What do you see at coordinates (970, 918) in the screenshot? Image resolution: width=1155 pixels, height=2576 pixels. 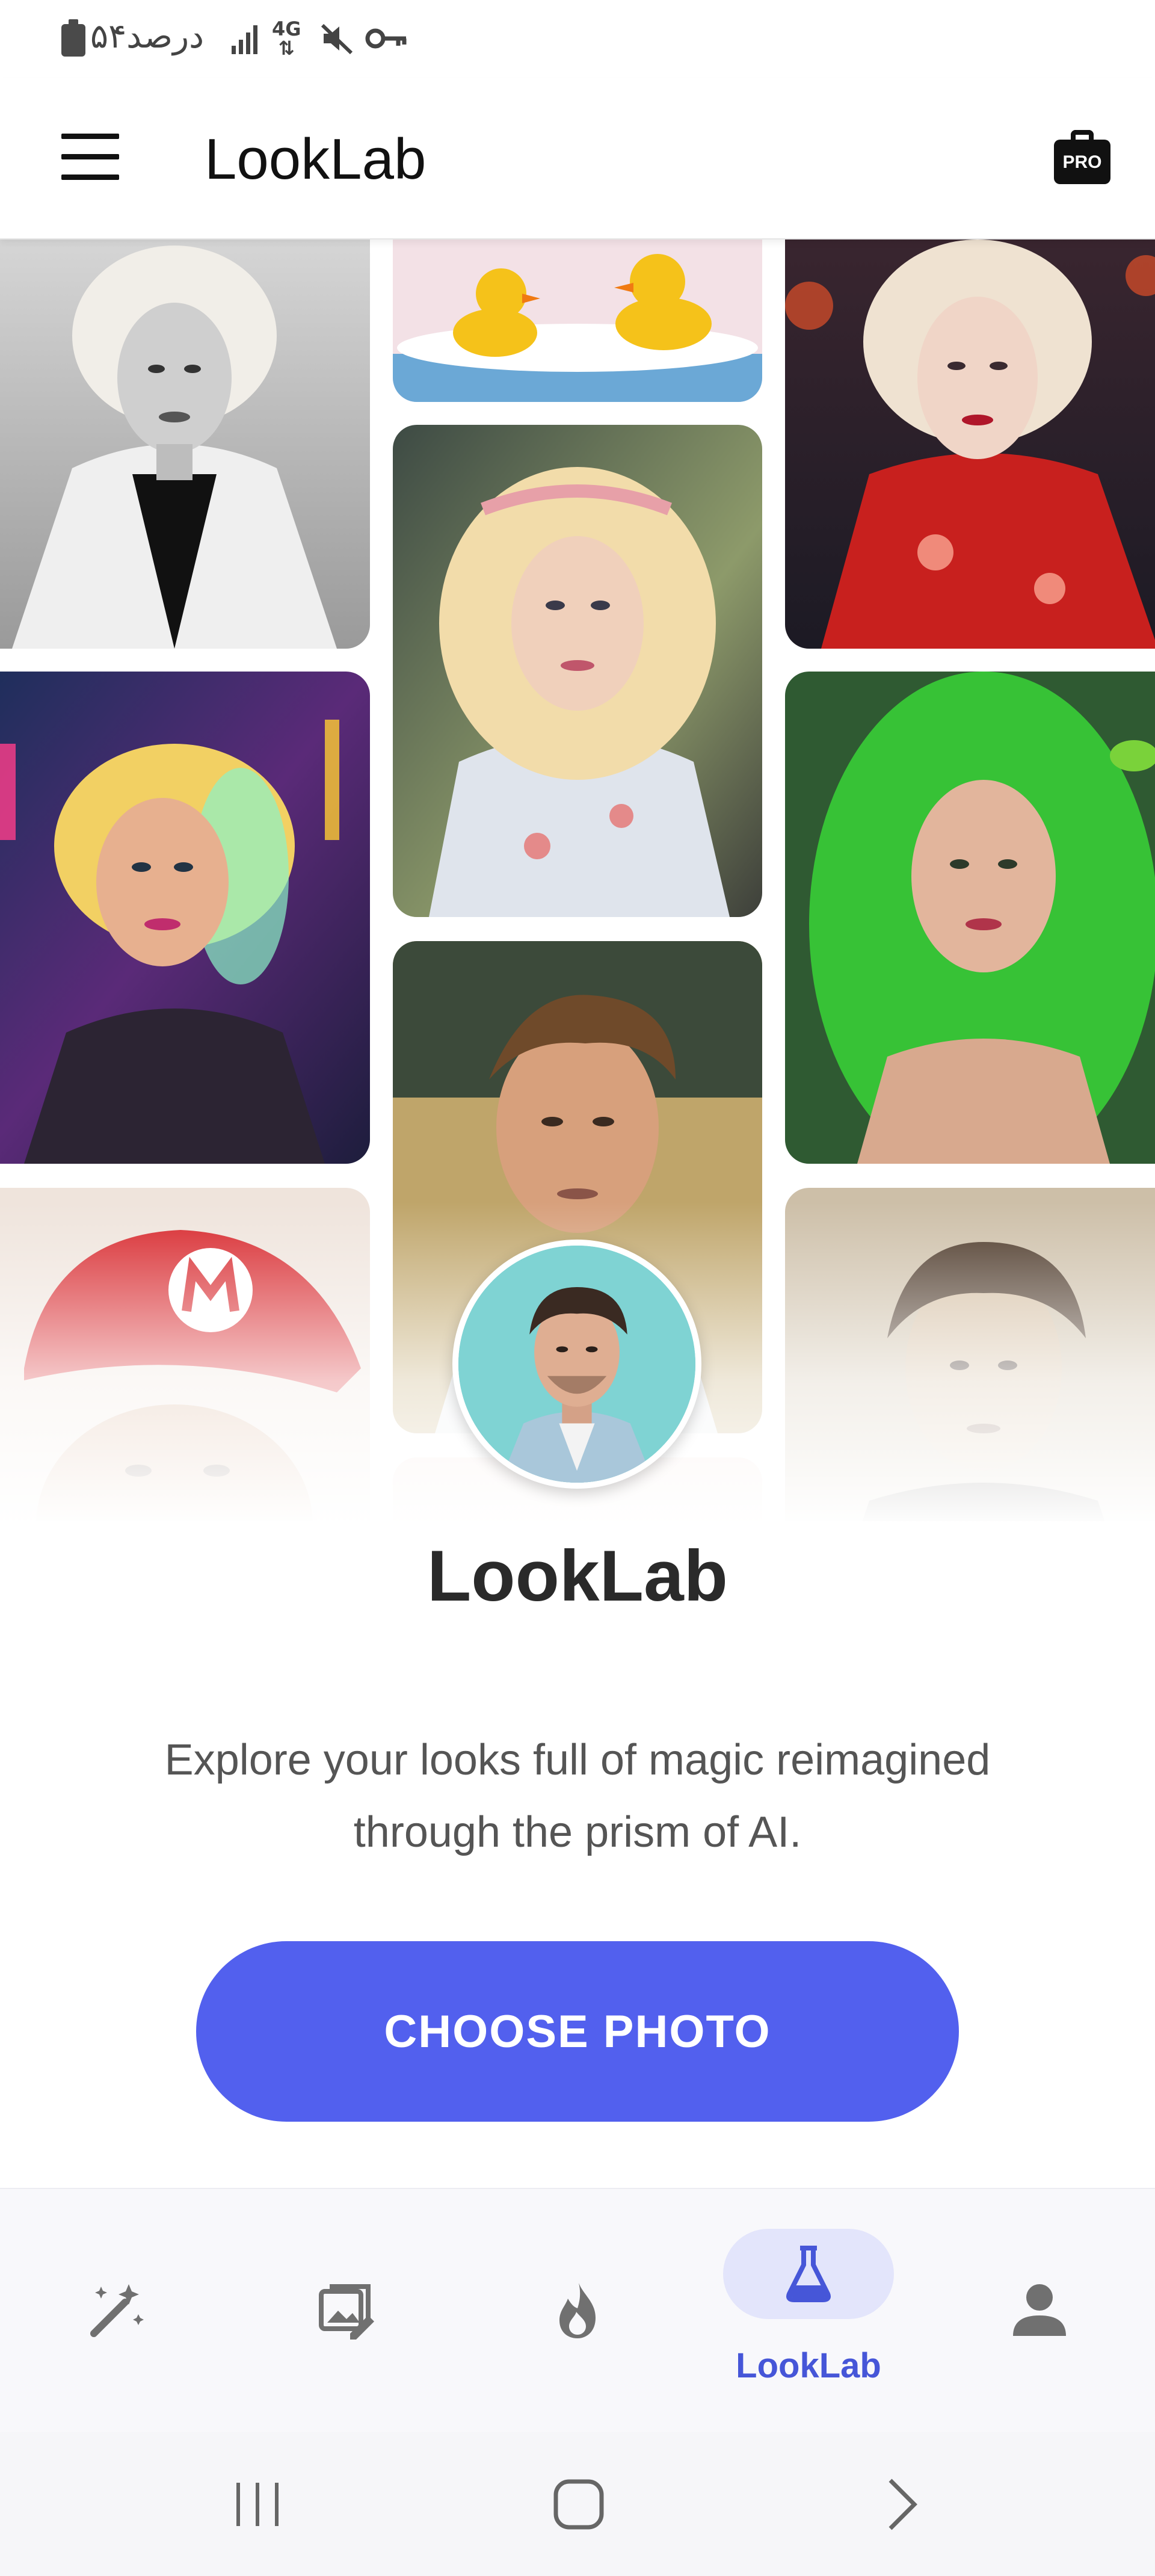 I see `gallery-tile-green-hair-portrait` at bounding box center [970, 918].